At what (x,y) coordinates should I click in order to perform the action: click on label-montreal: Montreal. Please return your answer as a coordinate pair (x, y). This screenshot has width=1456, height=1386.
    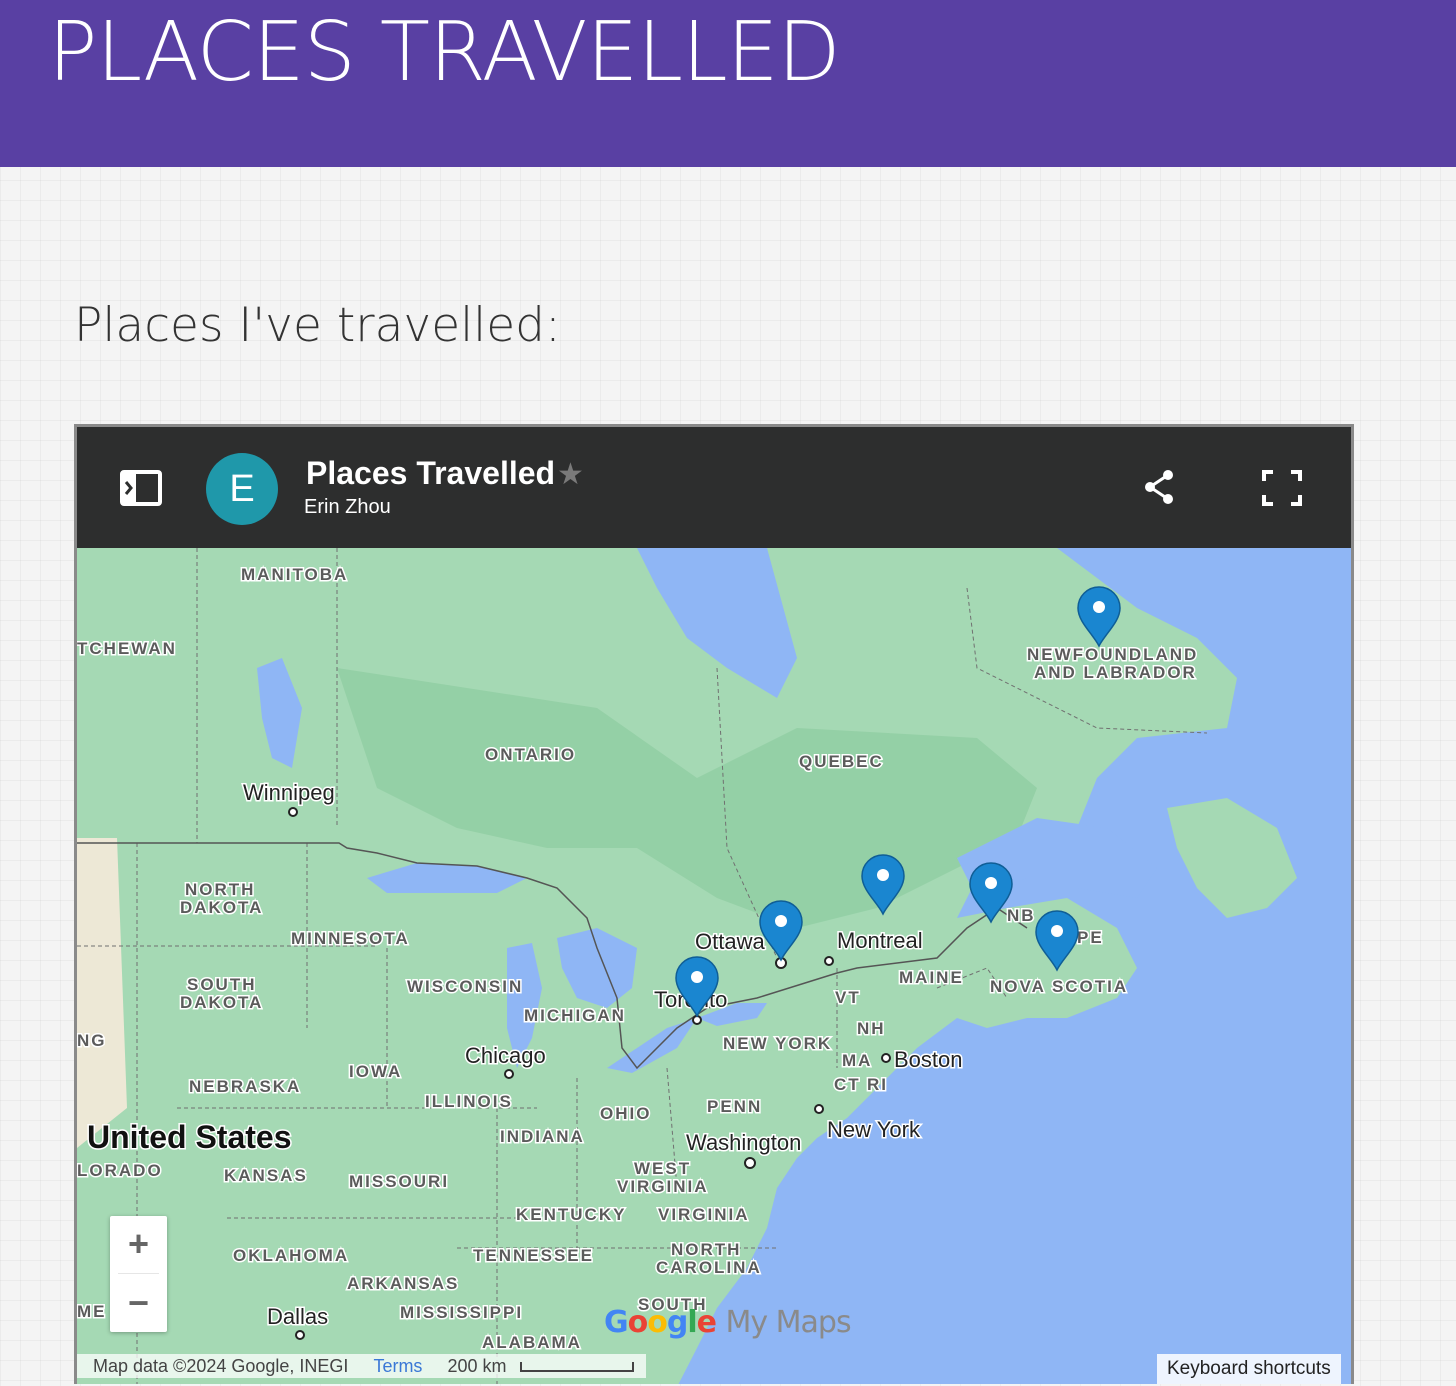
    Looking at the image, I should click on (880, 940).